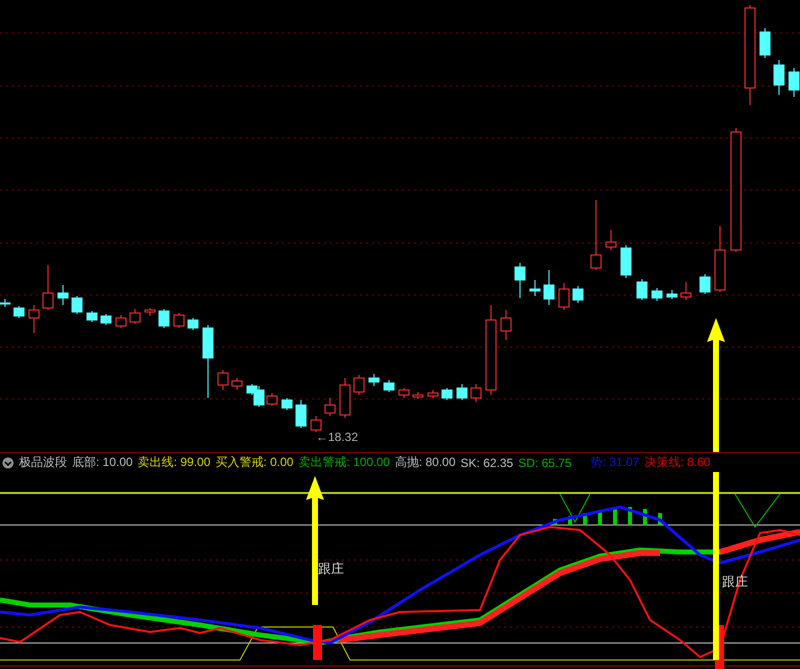  Describe the element at coordinates (344, 462) in the screenshot. I see `legend-value: 卖出警戒: 100.00` at that location.